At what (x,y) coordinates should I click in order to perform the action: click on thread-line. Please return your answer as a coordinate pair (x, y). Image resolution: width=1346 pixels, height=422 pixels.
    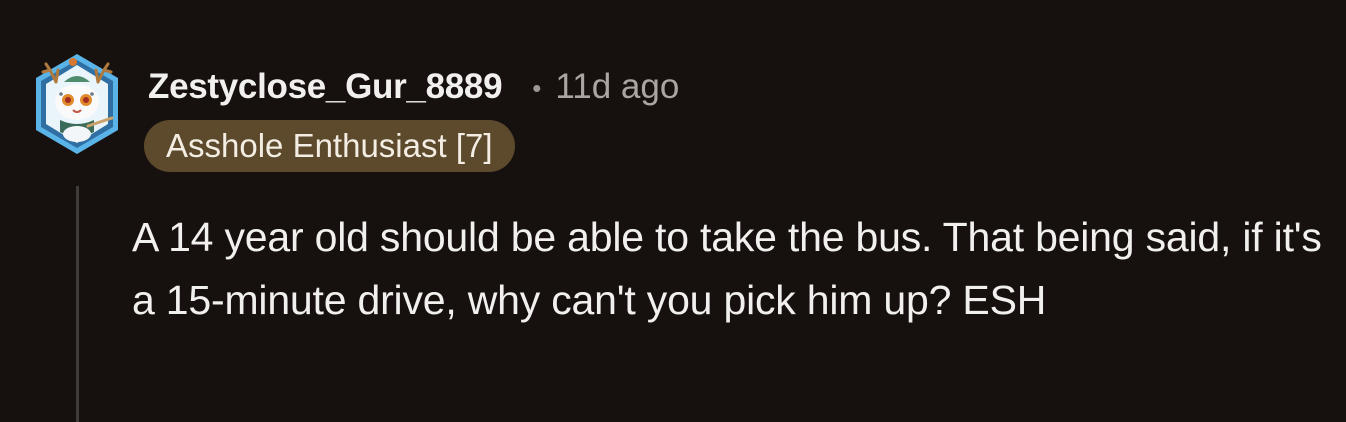
    Looking at the image, I should click on (77, 304).